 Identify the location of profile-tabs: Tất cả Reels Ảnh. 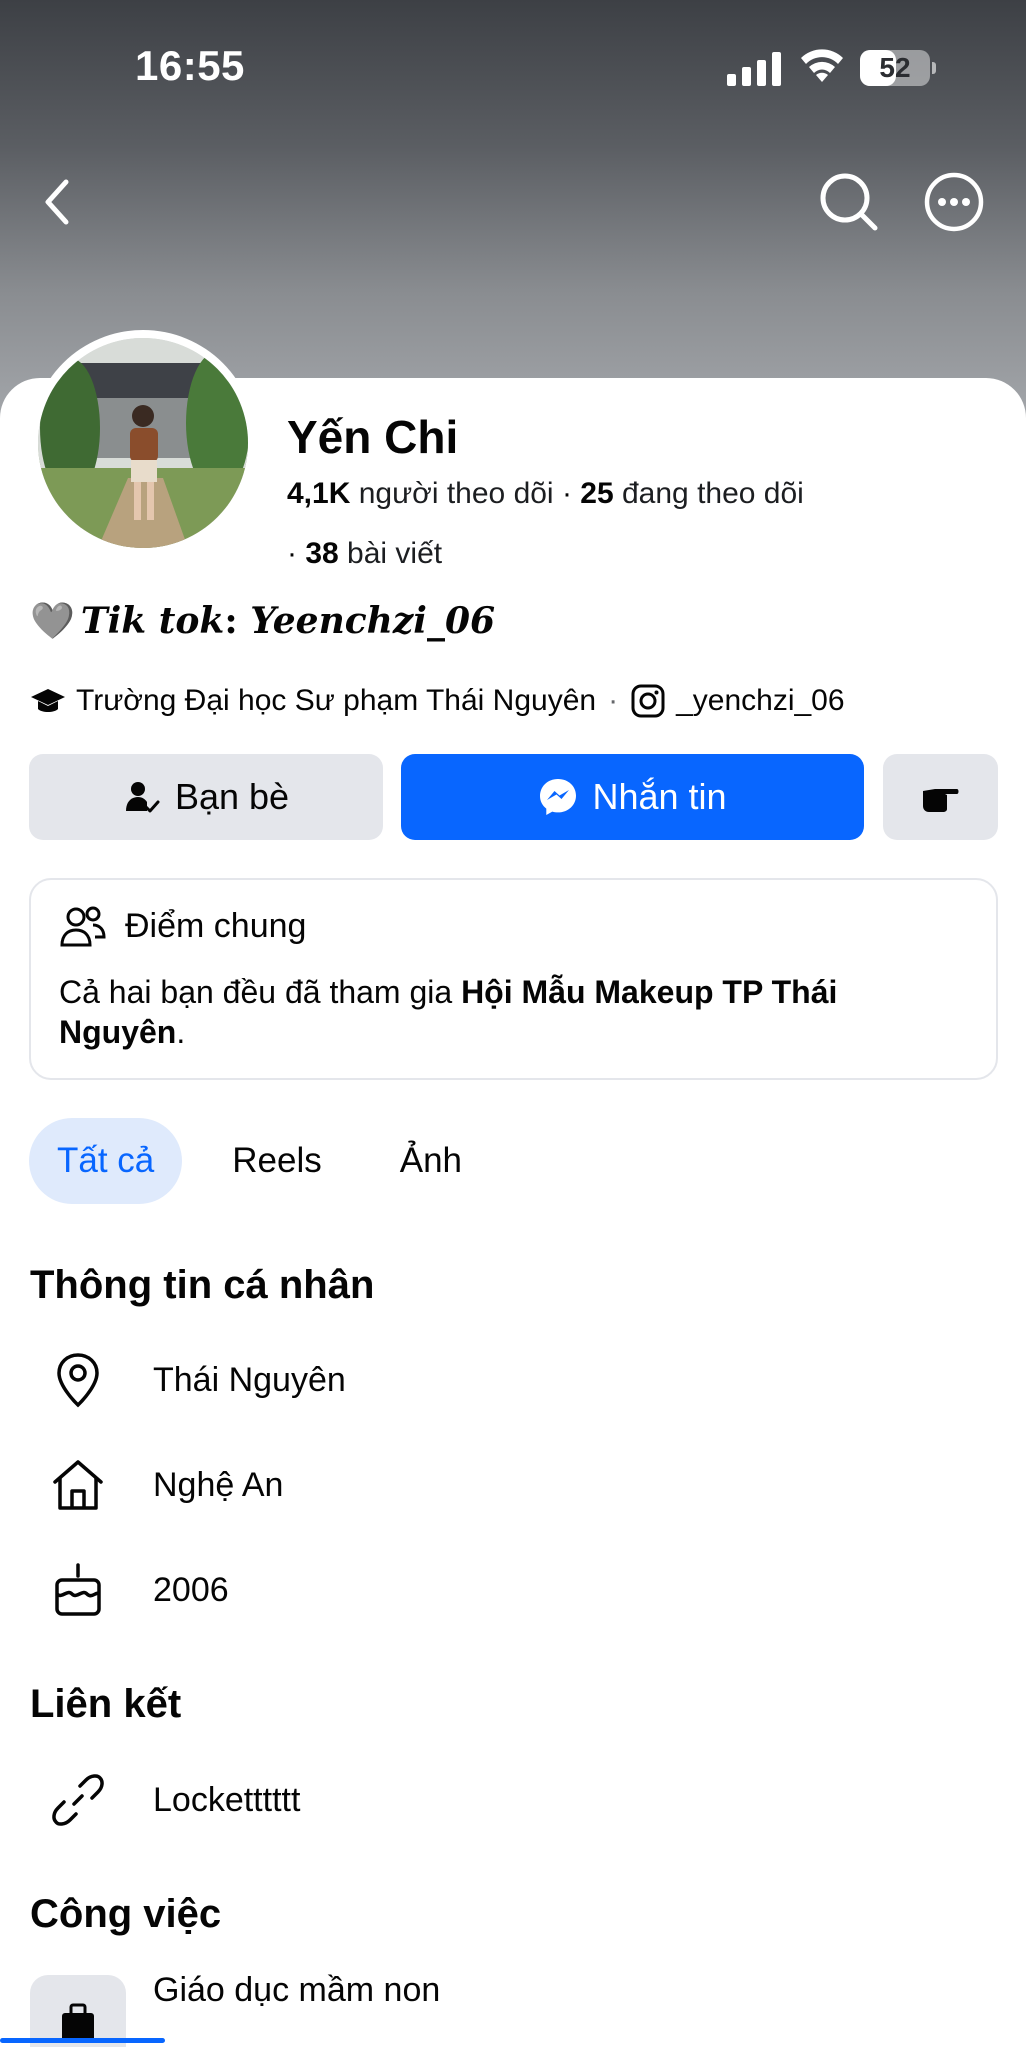
(270, 1161).